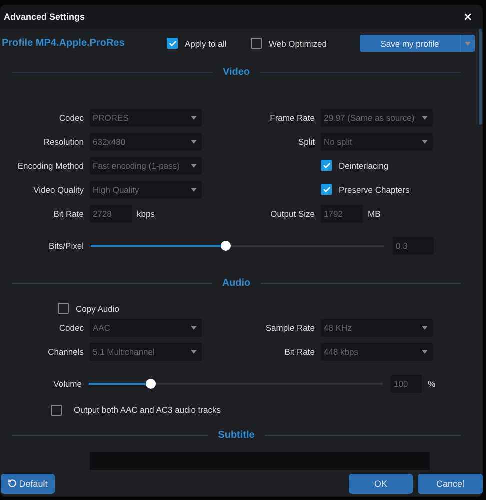 The width and height of the screenshot is (486, 500). What do you see at coordinates (65, 352) in the screenshot?
I see `field-label: Channels` at bounding box center [65, 352].